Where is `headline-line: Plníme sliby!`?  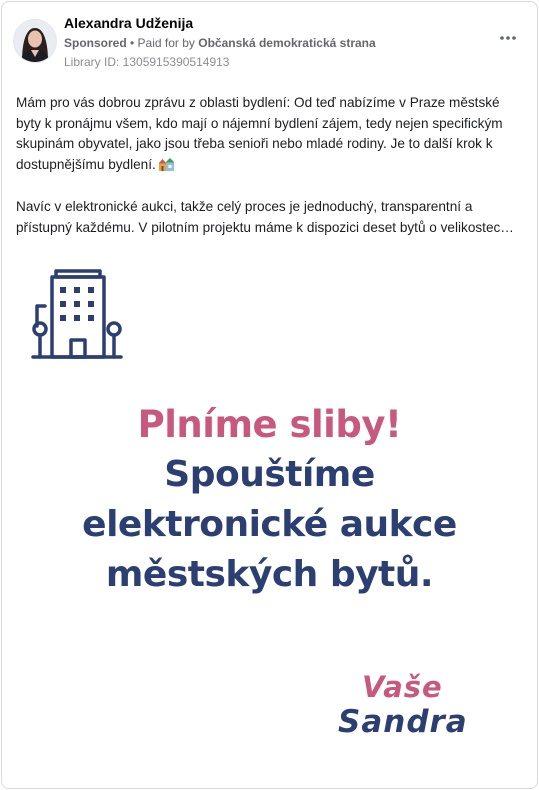 headline-line: Plníme sliby! is located at coordinates (269, 424).